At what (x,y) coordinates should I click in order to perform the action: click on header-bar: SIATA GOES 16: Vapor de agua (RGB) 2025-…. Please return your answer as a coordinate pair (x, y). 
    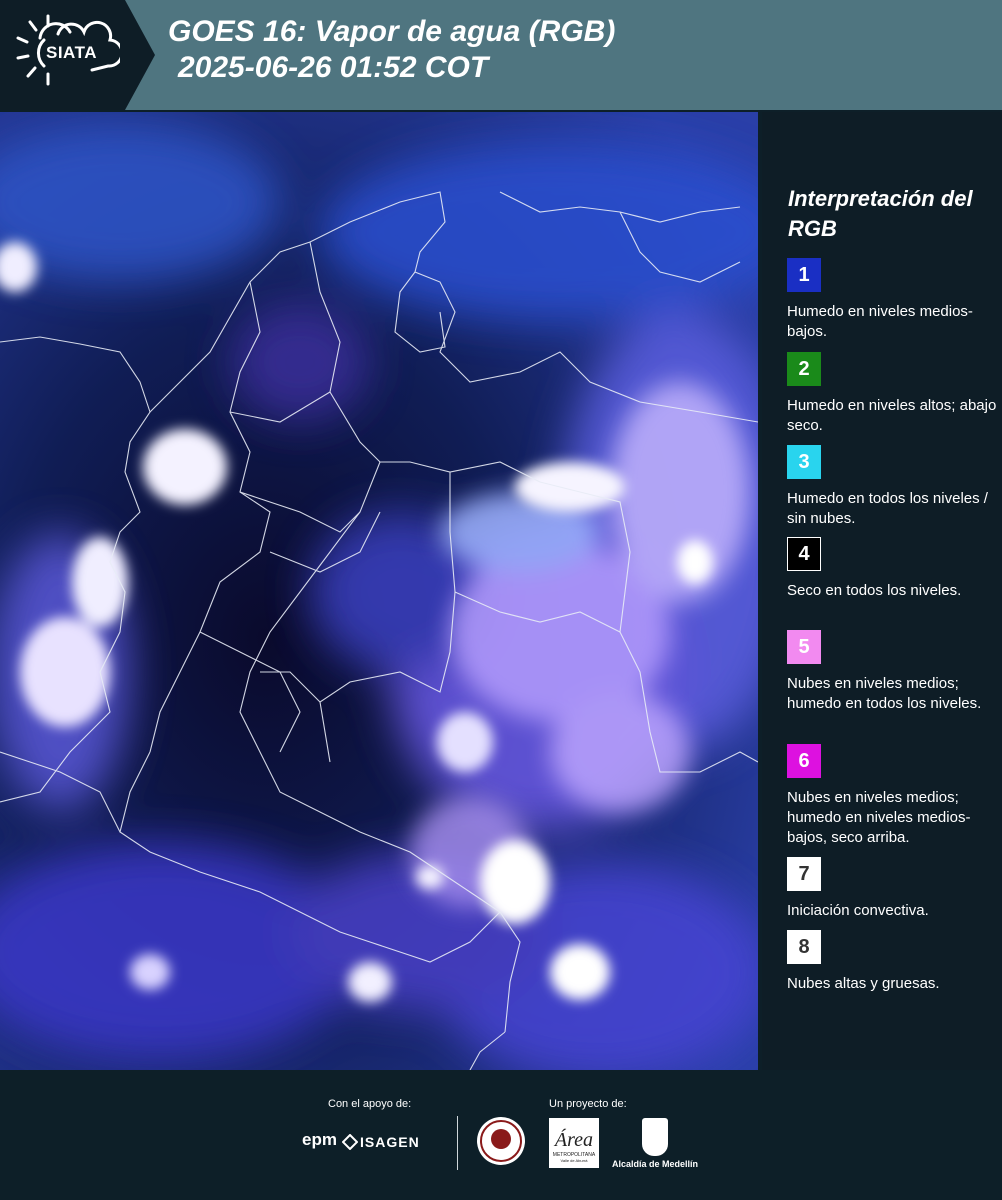
    Looking at the image, I should click on (501, 55).